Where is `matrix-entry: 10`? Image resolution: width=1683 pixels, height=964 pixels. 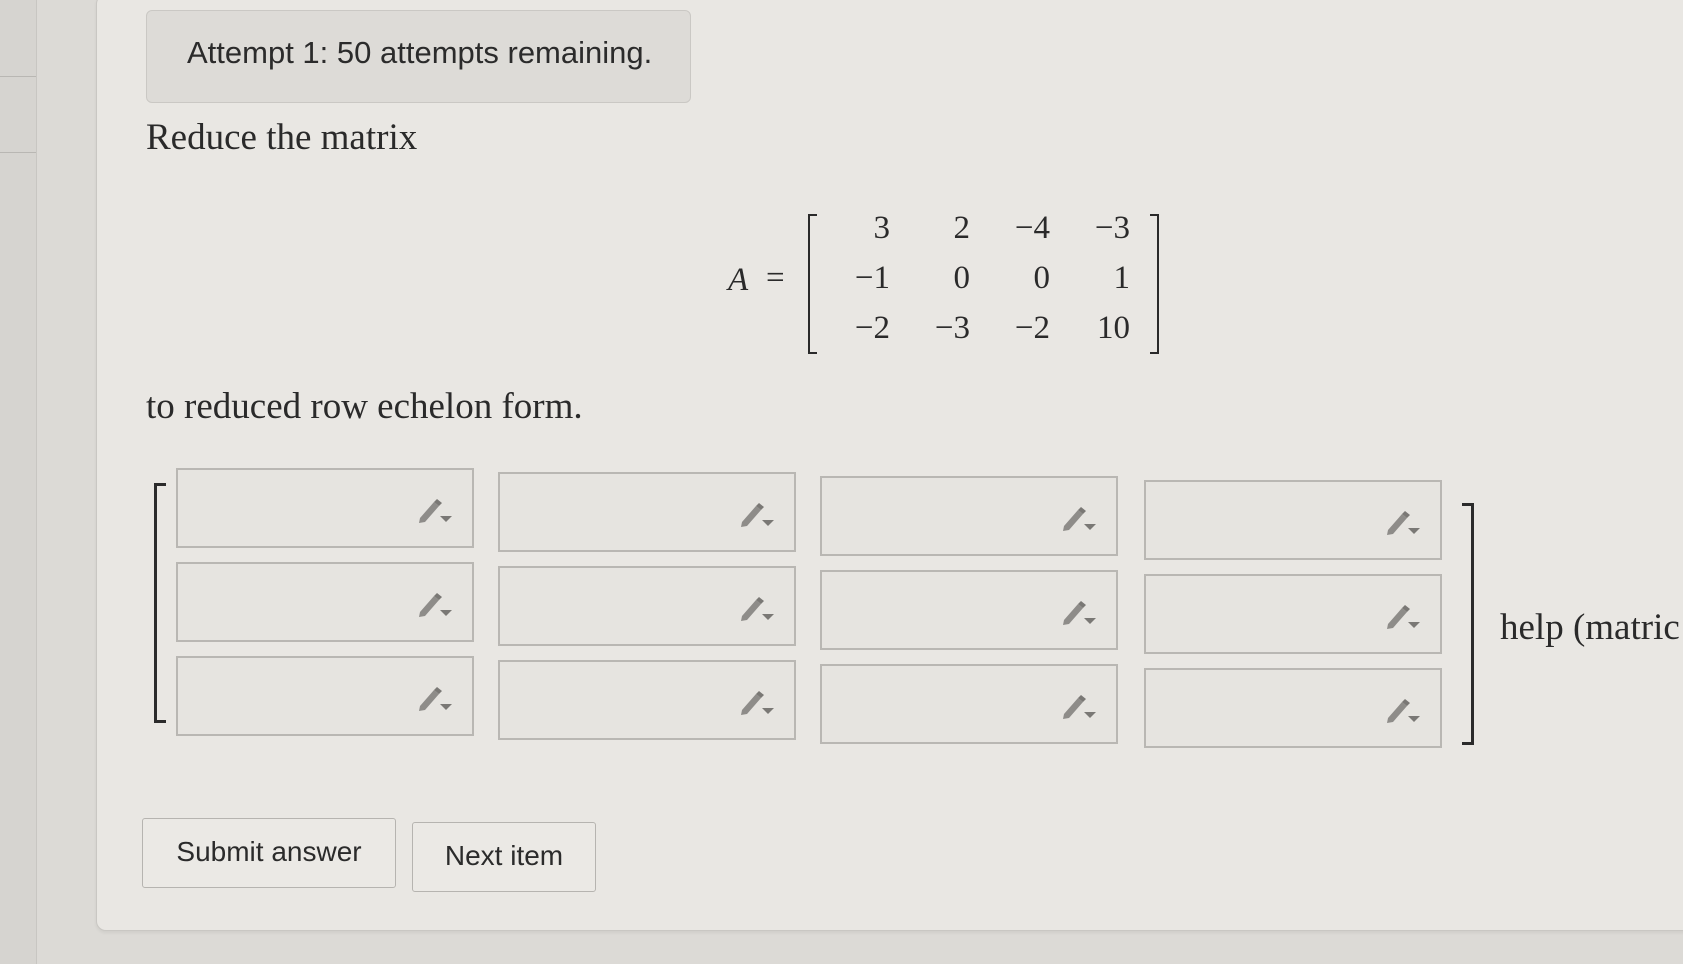 matrix-entry: 10 is located at coordinates (1113, 328).